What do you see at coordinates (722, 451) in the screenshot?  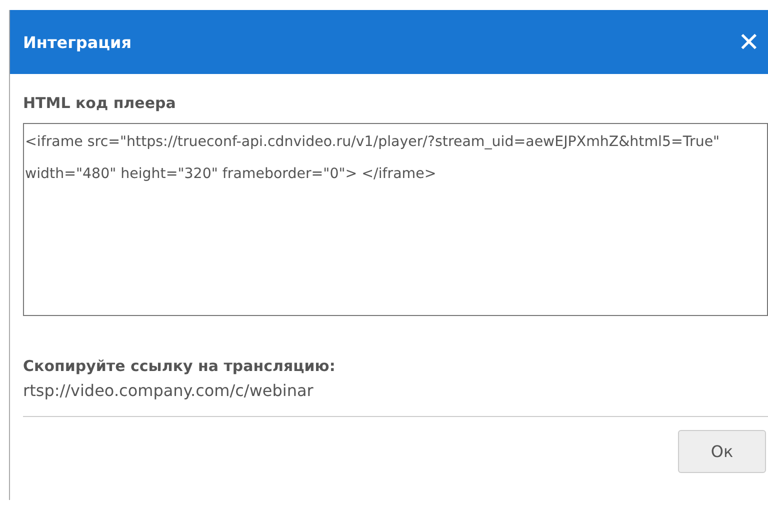 I see `ok-button: Ок` at bounding box center [722, 451].